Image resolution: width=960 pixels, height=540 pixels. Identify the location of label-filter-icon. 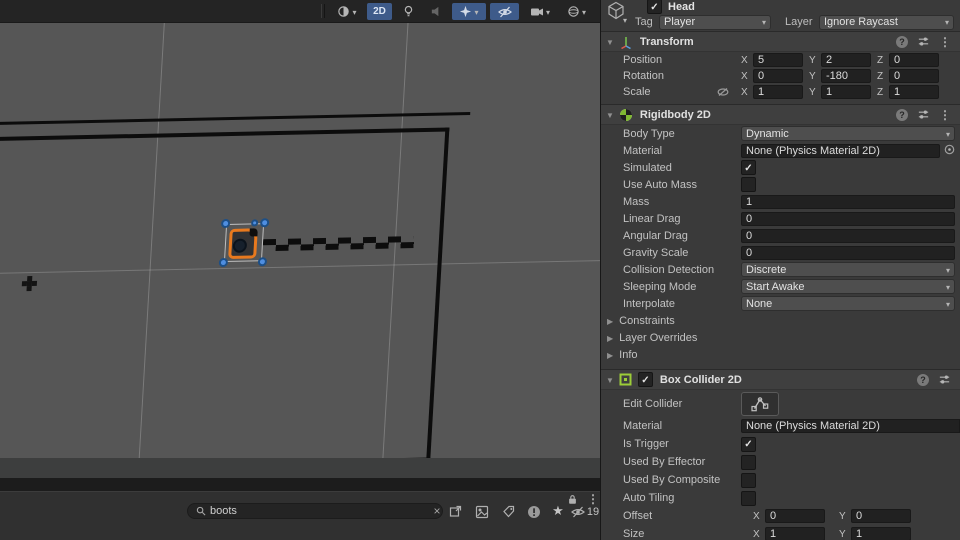
(508, 511).